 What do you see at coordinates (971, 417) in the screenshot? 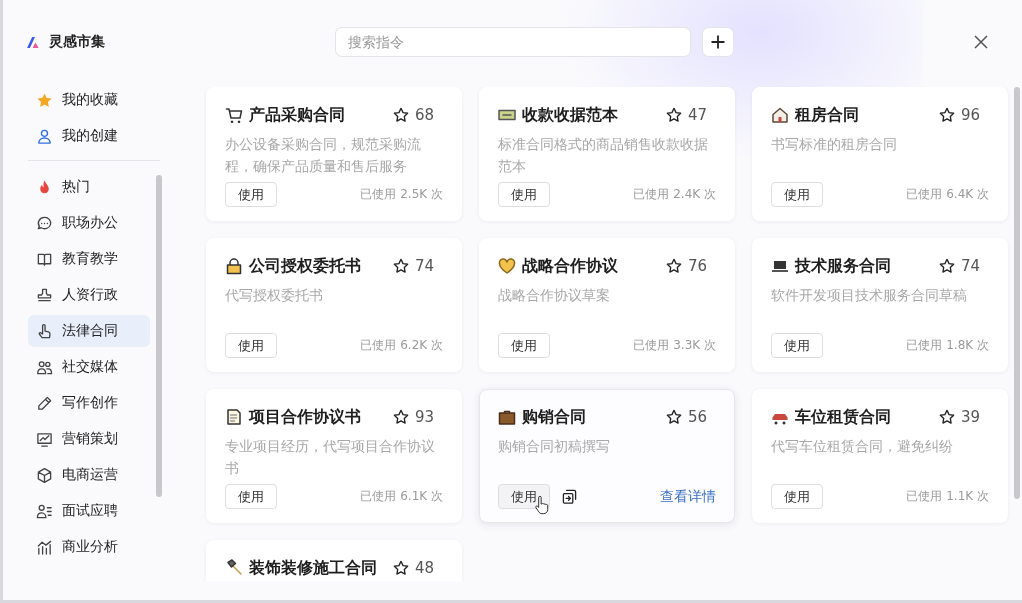
I see `favorite-count: 39` at bounding box center [971, 417].